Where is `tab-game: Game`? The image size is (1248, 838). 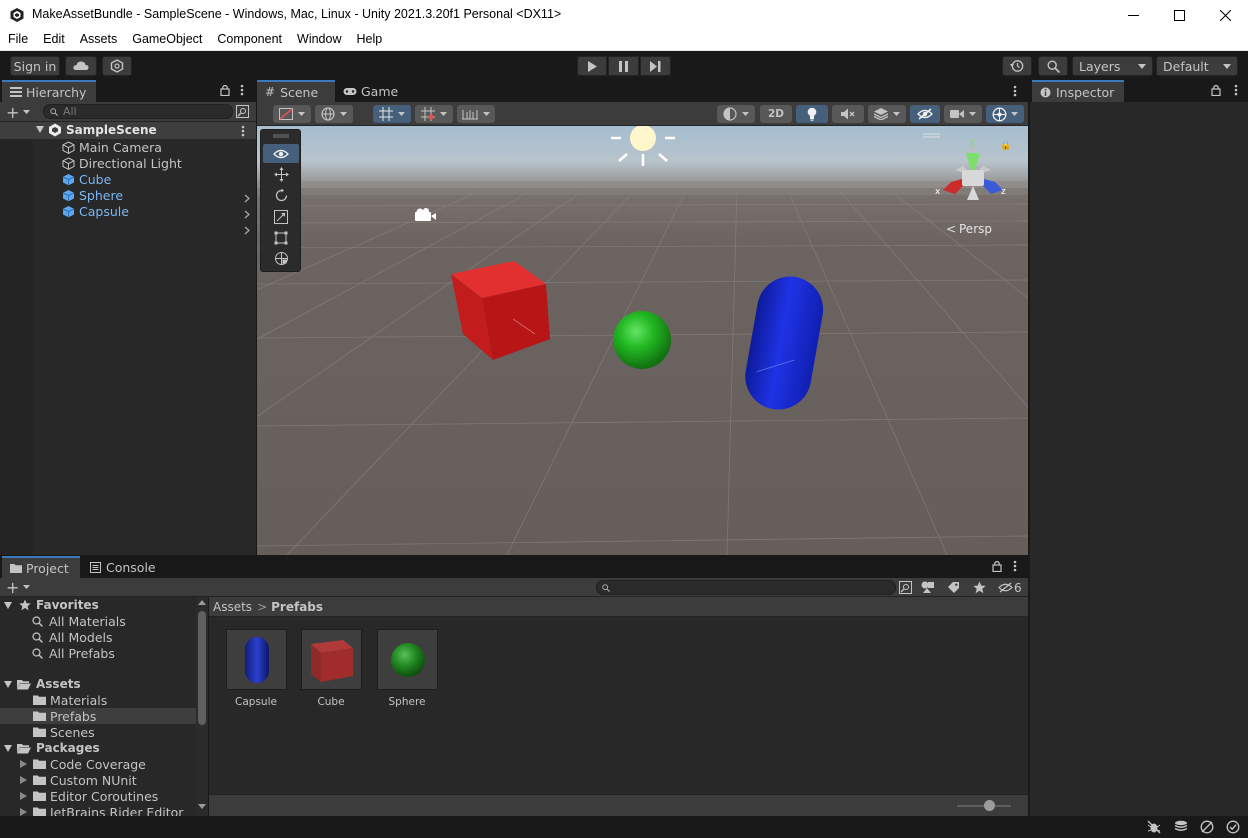
tab-game: Game is located at coordinates (370, 91).